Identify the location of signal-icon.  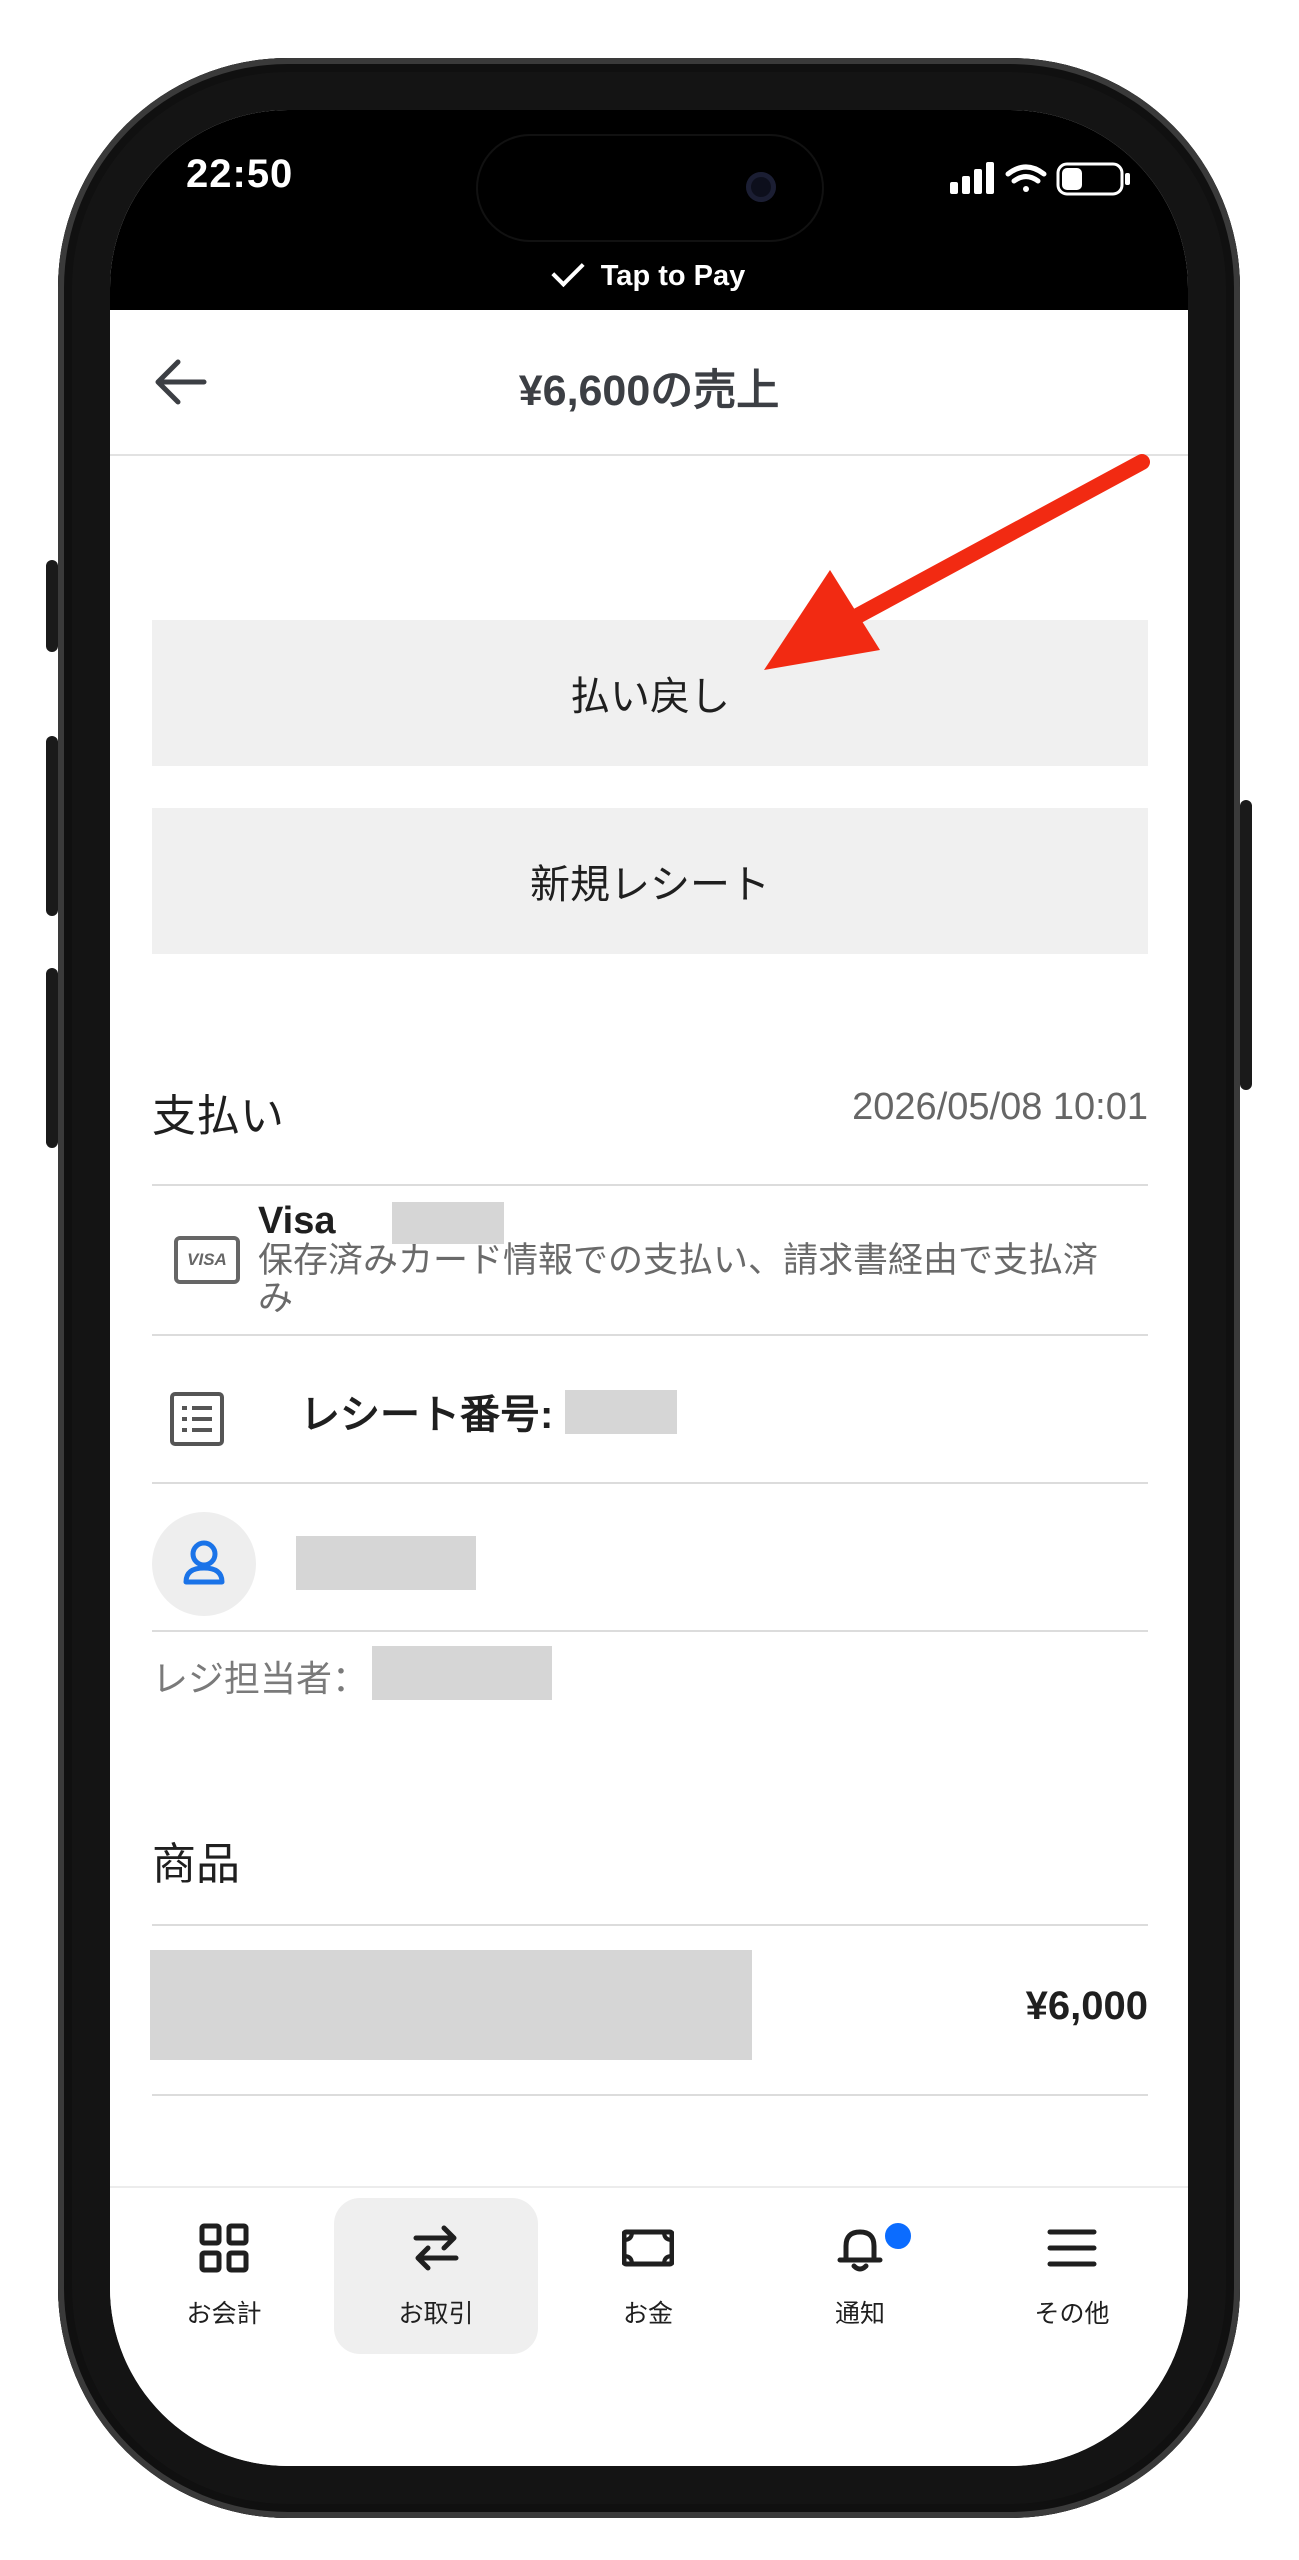
(972, 178).